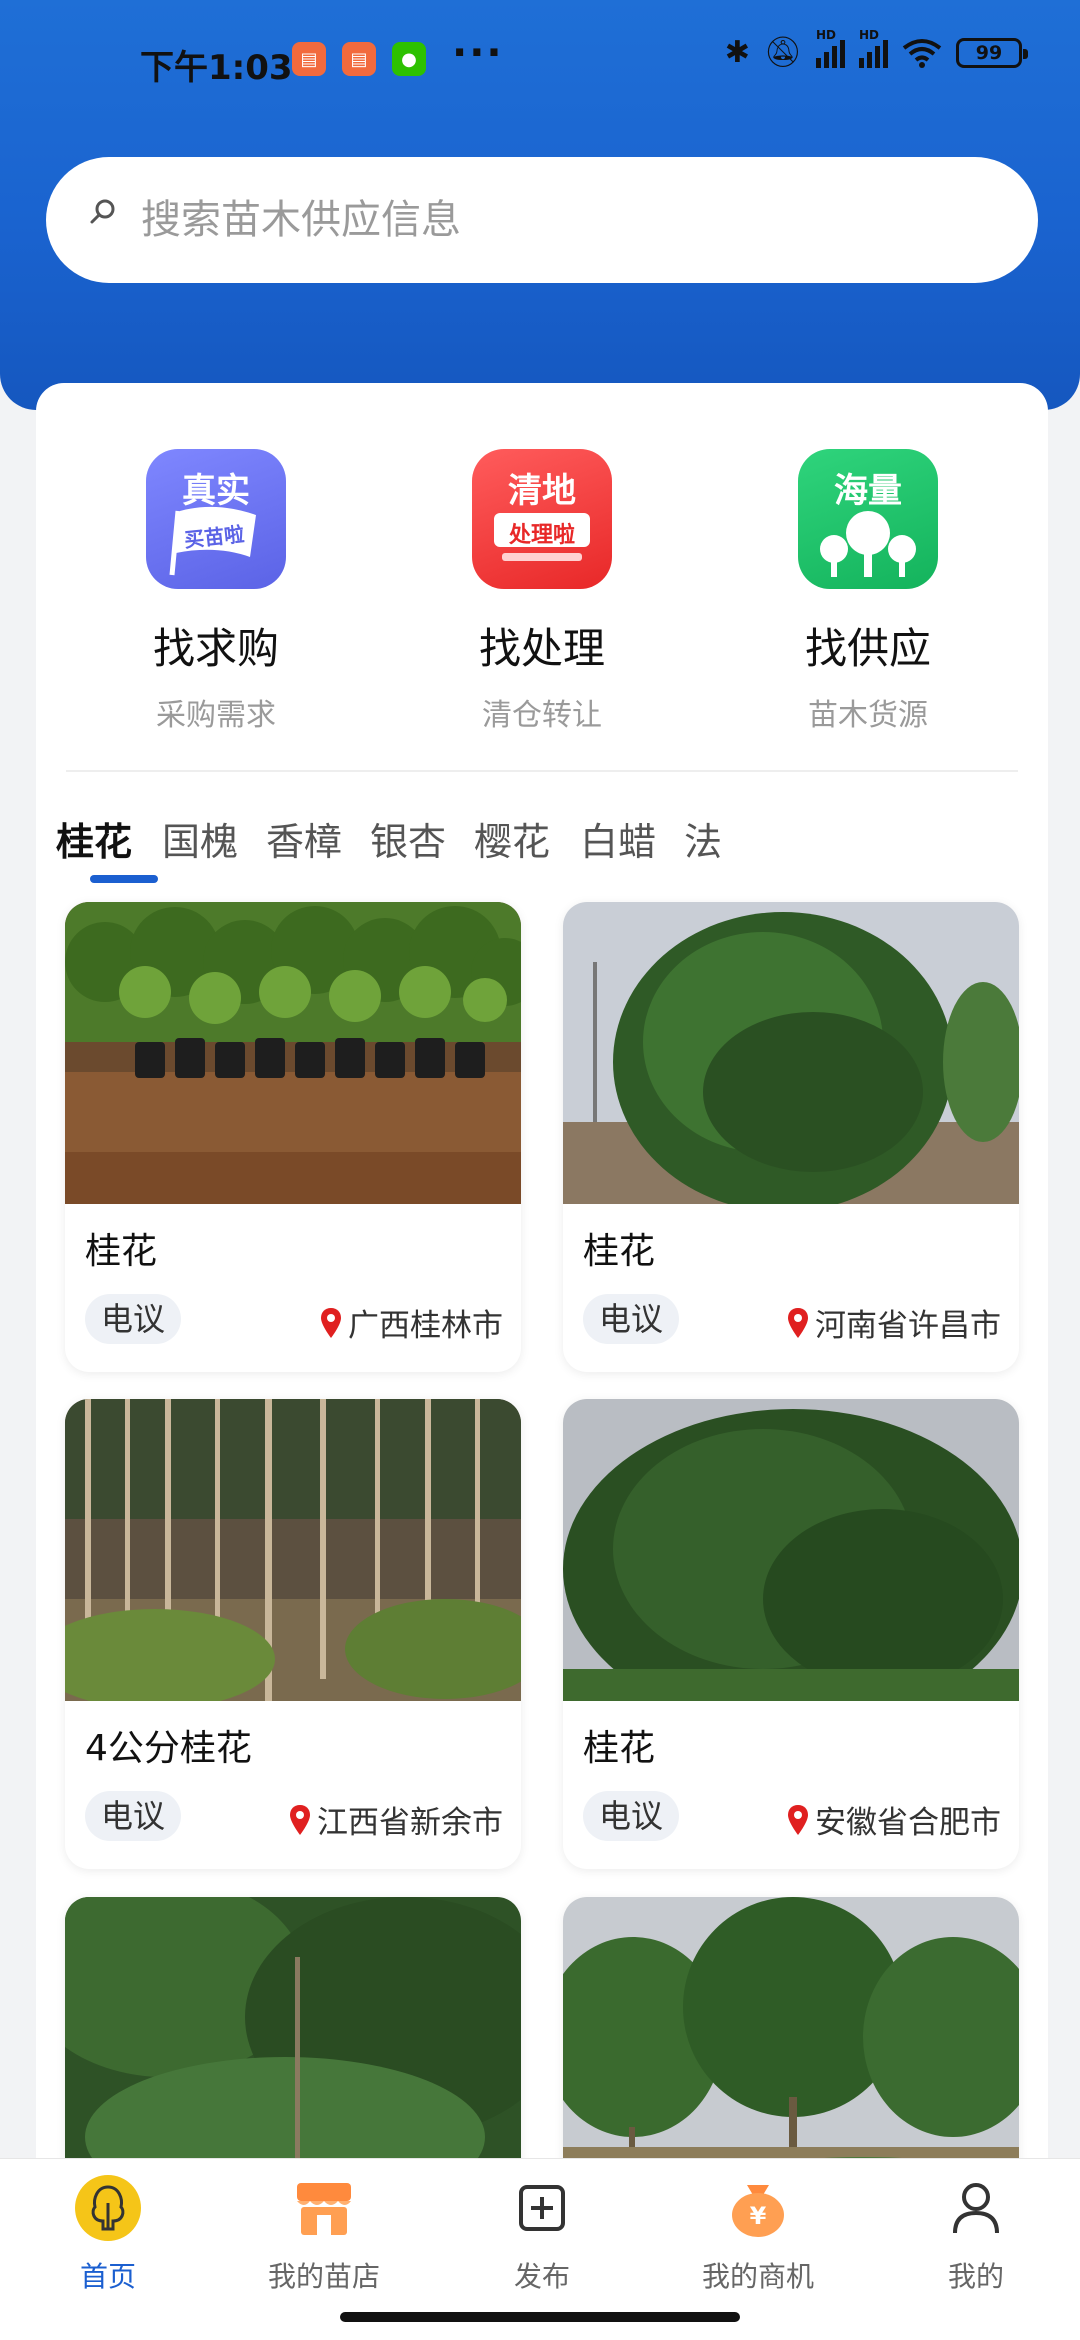 This screenshot has width=1080, height=2340. I want to click on quick-action-supply: 海量 找供应 苗木货源, so click(868, 591).